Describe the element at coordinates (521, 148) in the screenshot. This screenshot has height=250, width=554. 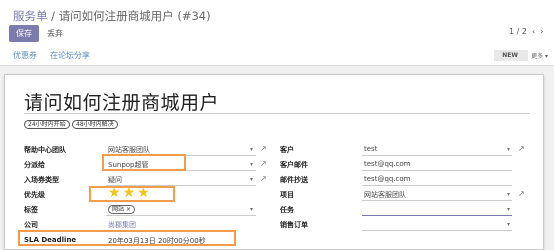
I see `customer-external-link-icon: ↗` at that location.